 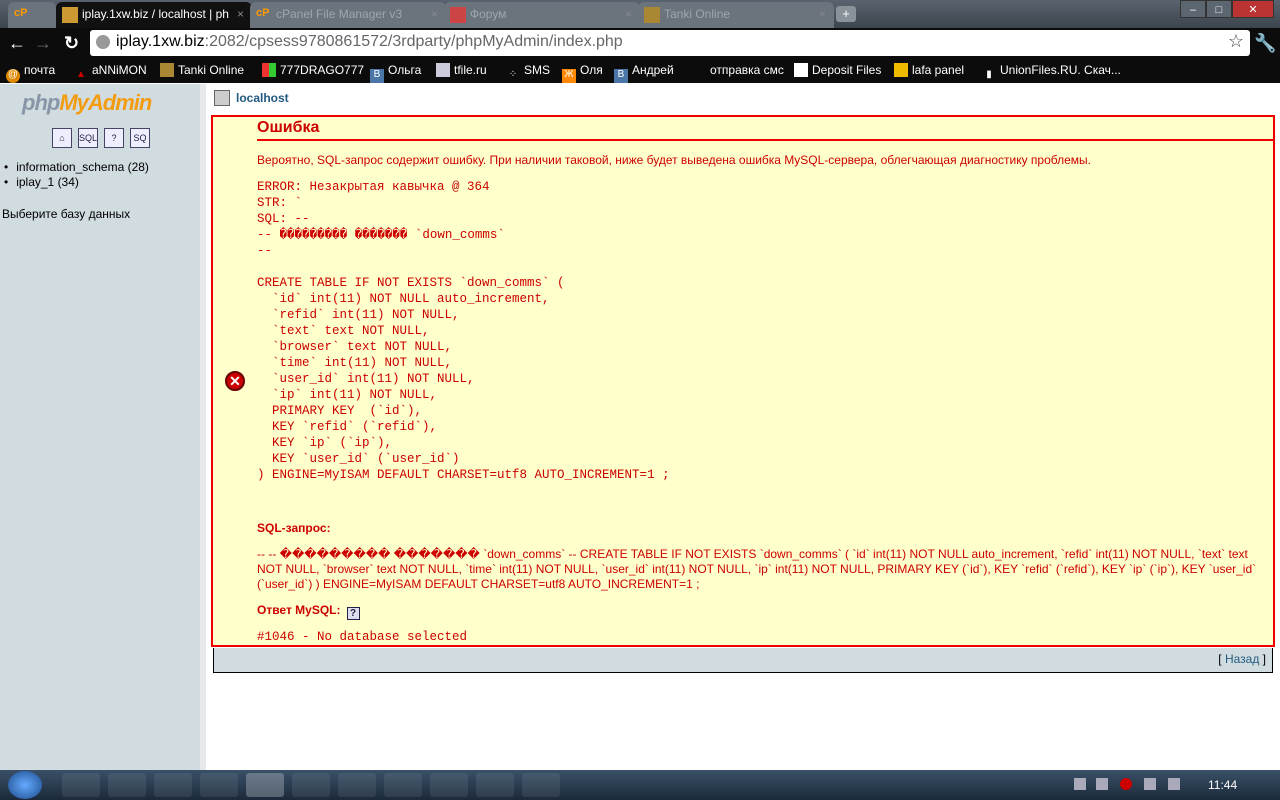 I want to click on forum-icon, so click(x=458, y=15).